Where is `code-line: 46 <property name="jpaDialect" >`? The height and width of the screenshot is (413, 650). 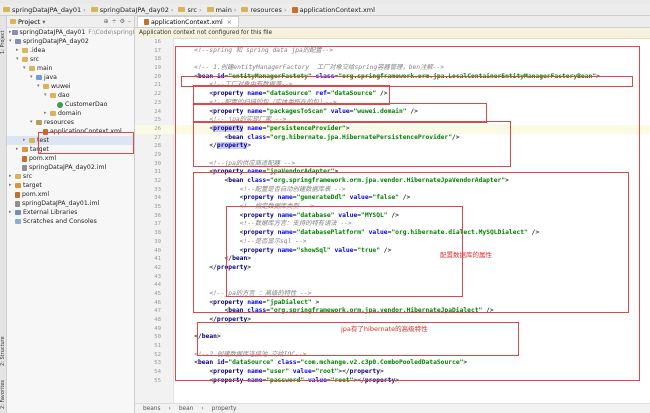
code-line: 46 <property name="jpaDialect" > is located at coordinates (392, 303).